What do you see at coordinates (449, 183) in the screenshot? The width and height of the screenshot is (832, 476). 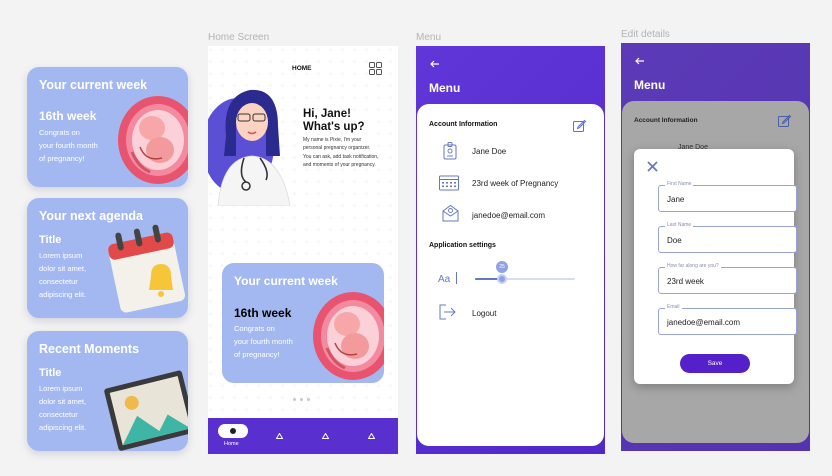 I see `calendar-icon` at bounding box center [449, 183].